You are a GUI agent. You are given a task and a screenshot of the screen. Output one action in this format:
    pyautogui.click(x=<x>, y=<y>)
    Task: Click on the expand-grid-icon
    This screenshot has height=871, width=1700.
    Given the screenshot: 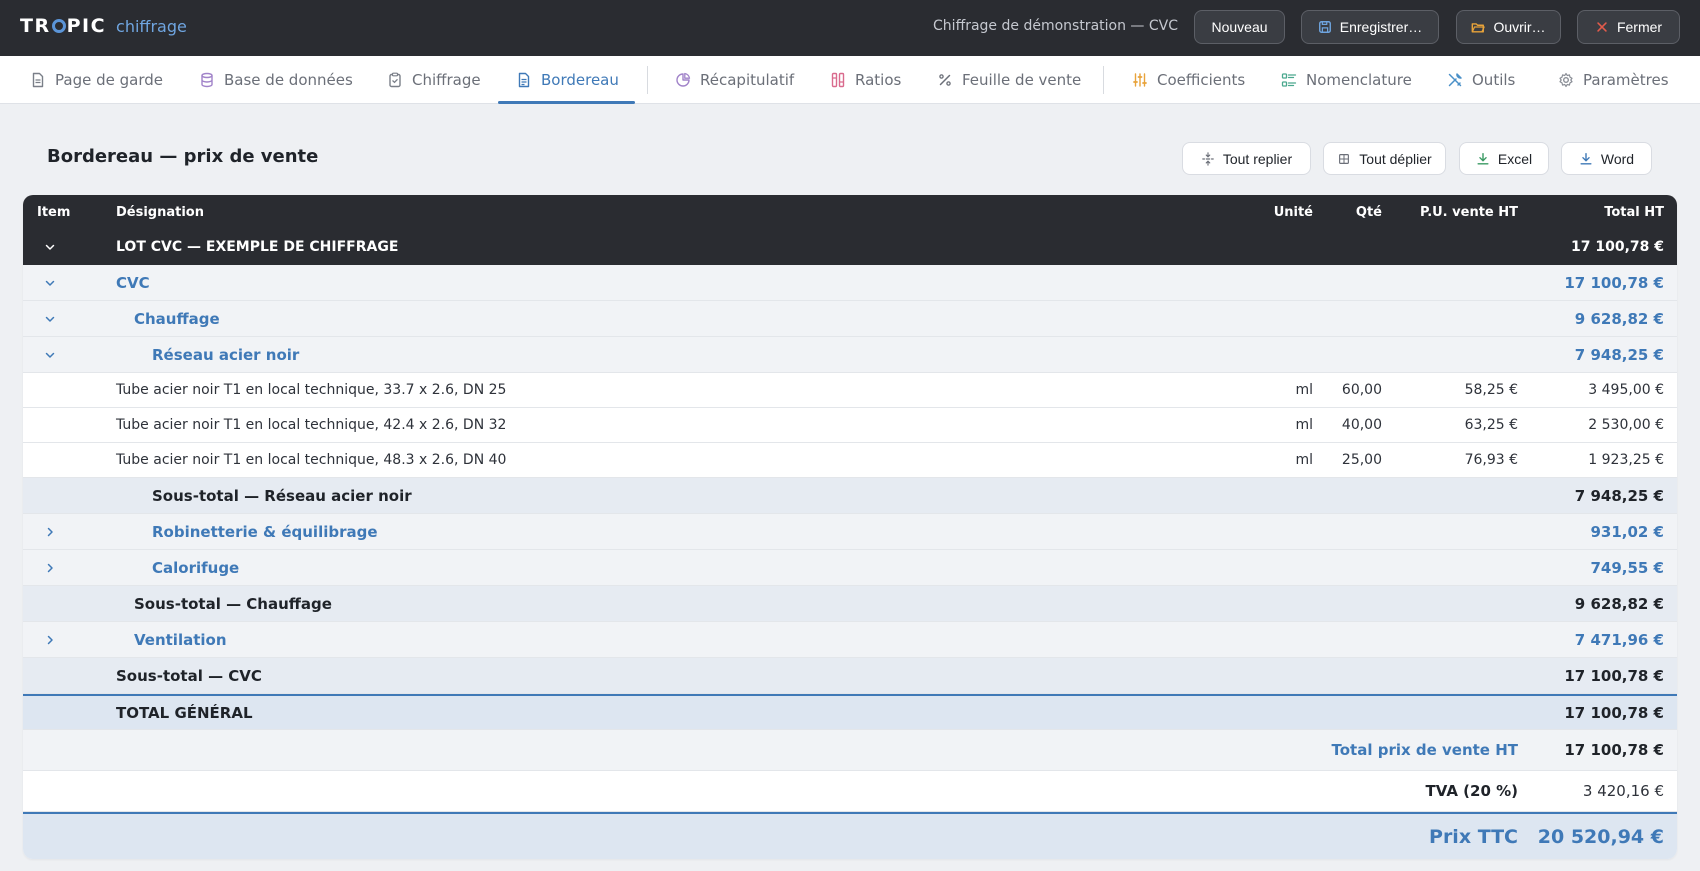 What is the action you would take?
    pyautogui.click(x=1344, y=158)
    